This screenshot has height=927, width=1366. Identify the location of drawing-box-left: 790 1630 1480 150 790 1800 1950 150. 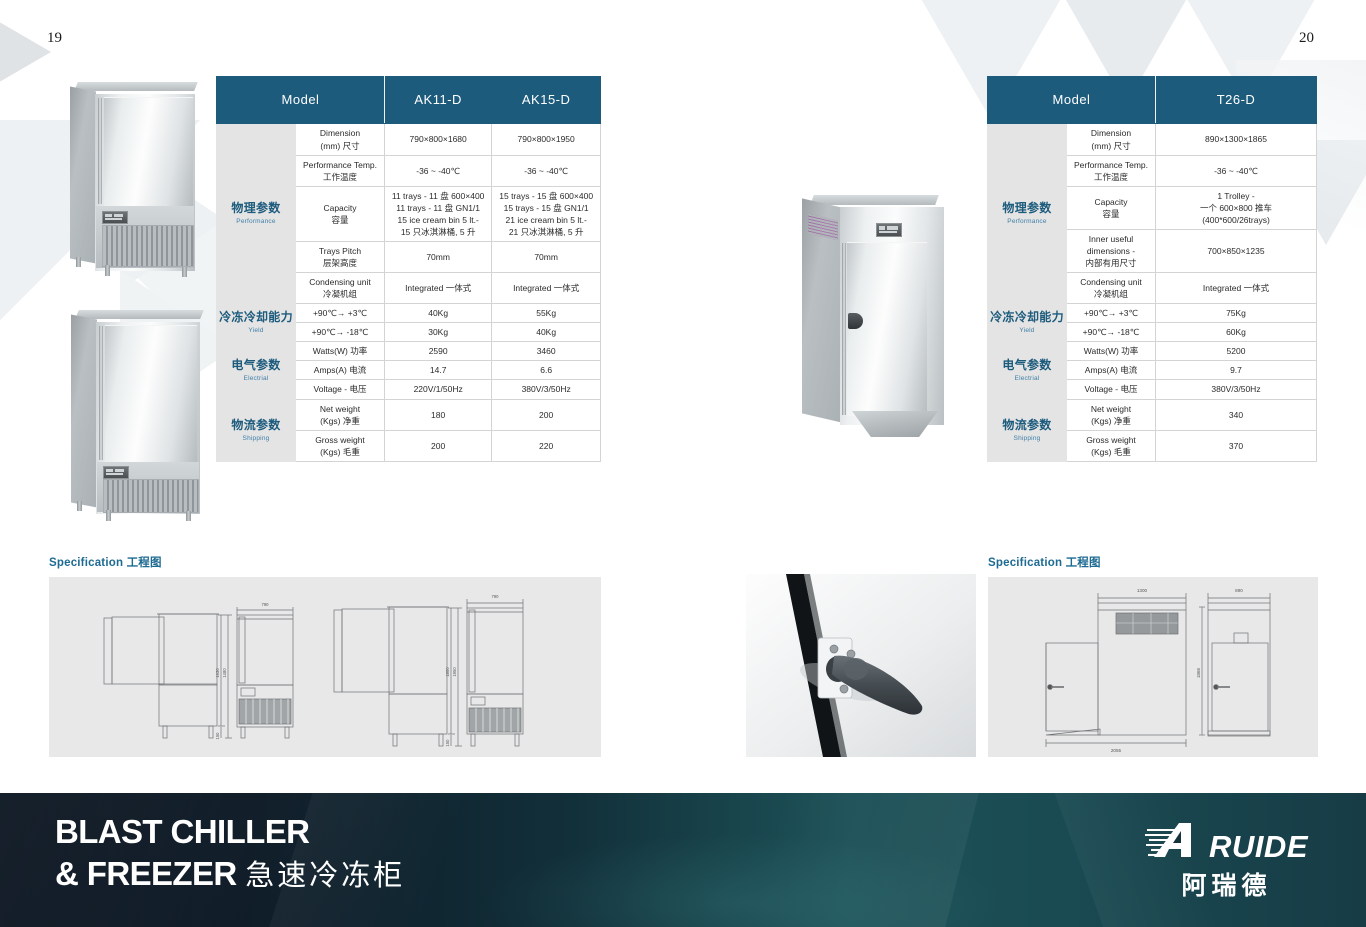
(325, 667).